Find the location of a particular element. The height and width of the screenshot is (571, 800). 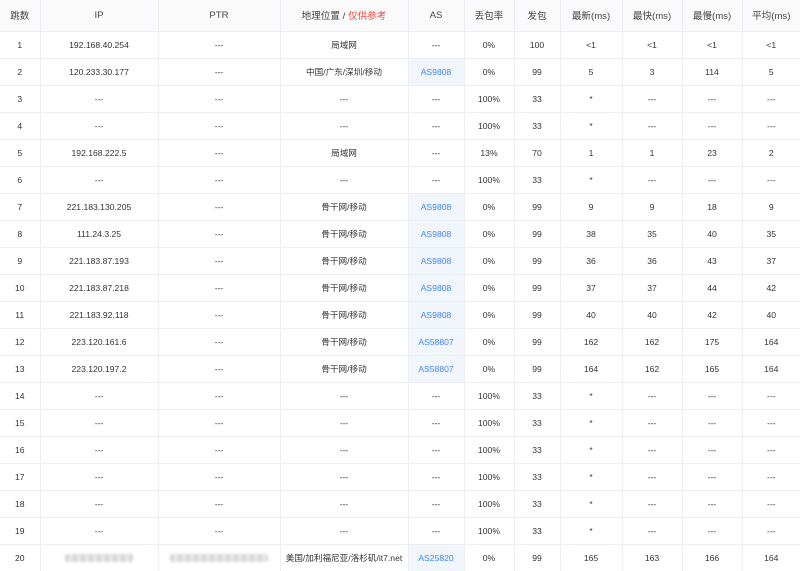

cell-sent: 100 is located at coordinates (537, 45).